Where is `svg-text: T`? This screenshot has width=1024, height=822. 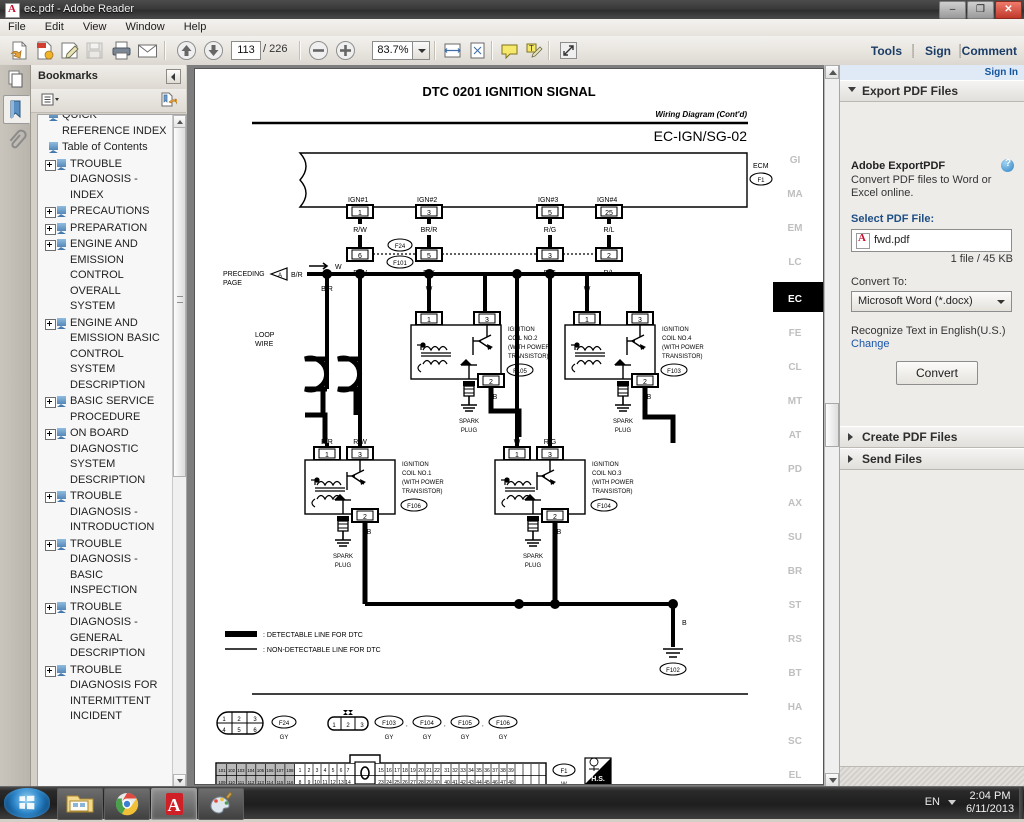 svg-text: T is located at coordinates (531, 48).